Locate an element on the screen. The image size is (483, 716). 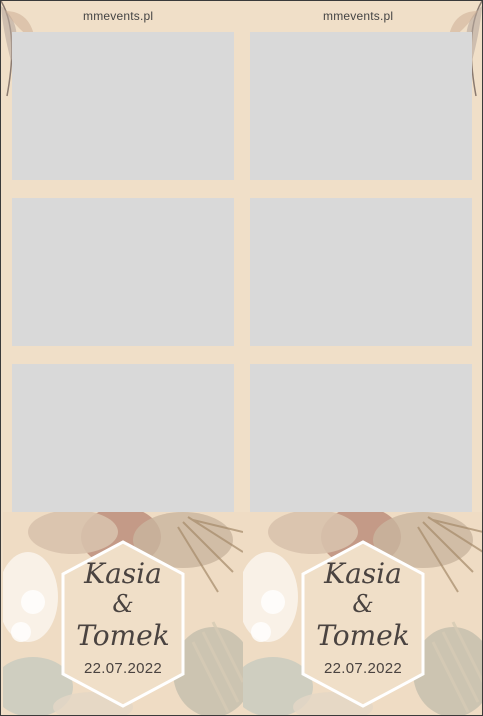
site-url-left: mmevents.pl is located at coordinates (118, 16).